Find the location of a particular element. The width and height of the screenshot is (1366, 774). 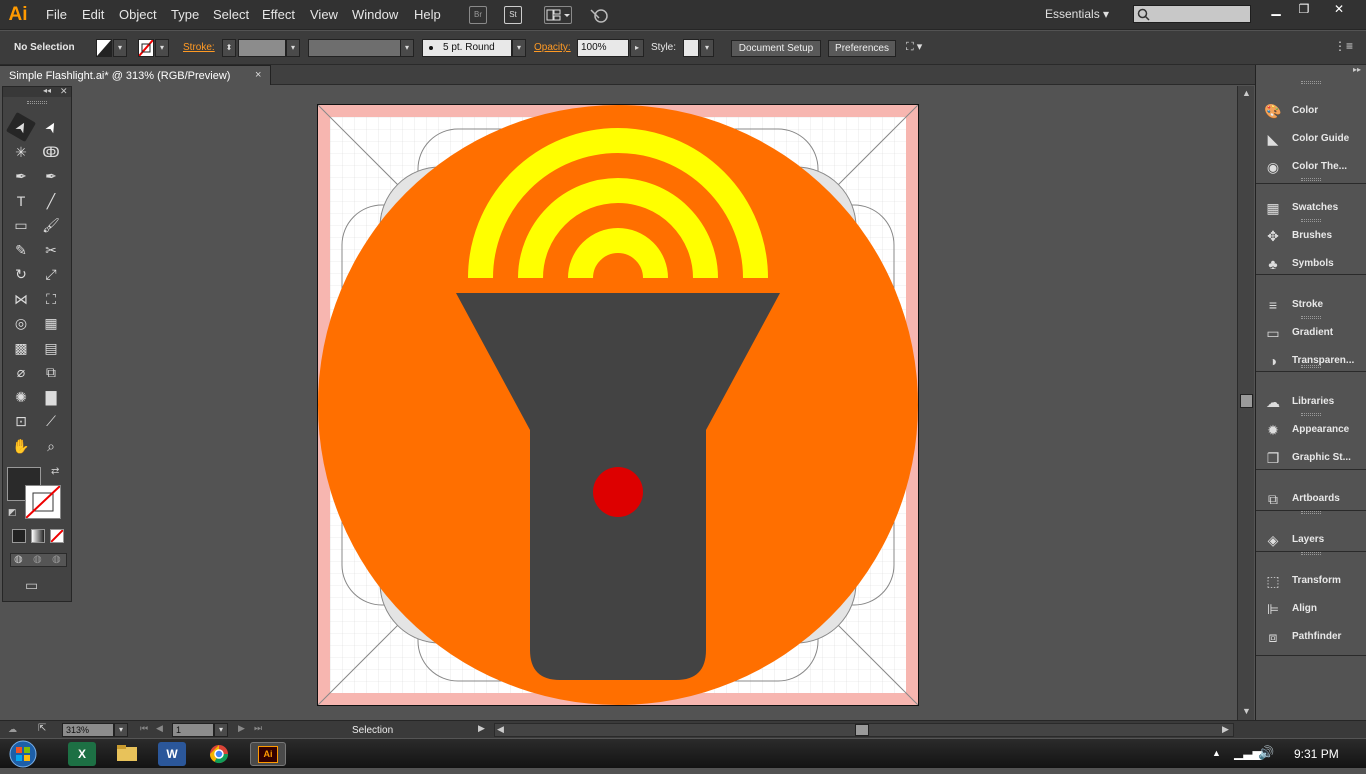

zoom-dropdown: ▾ is located at coordinates (121, 730).